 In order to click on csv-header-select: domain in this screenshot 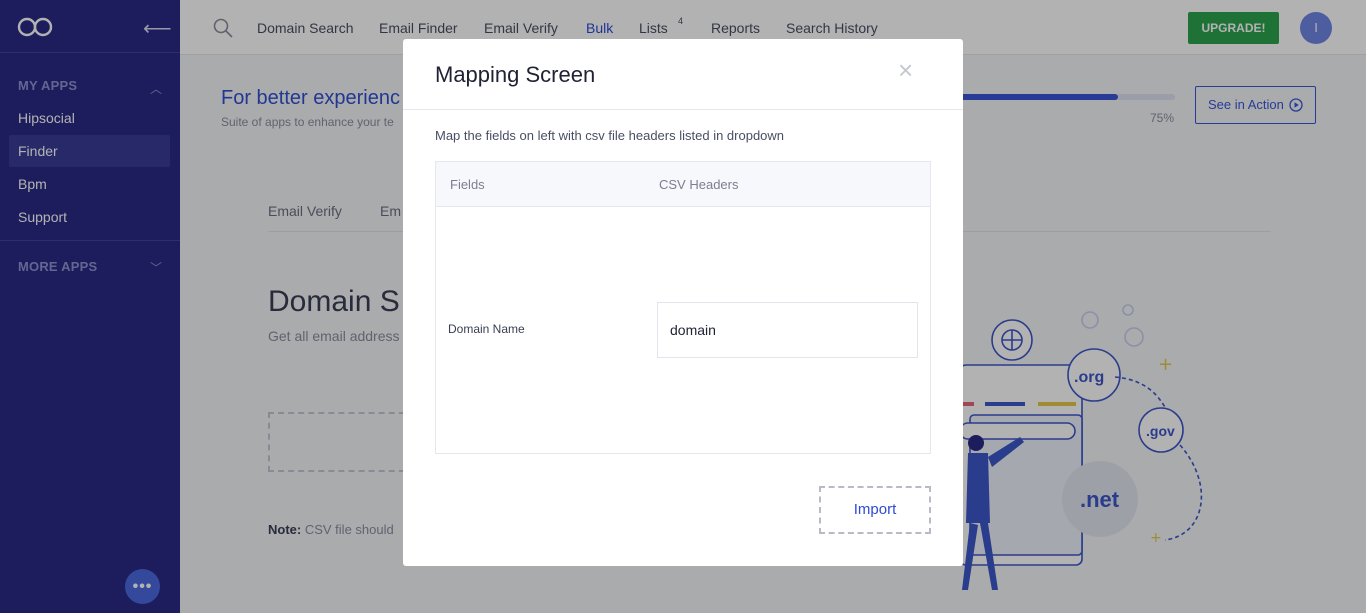, I will do `click(787, 330)`.